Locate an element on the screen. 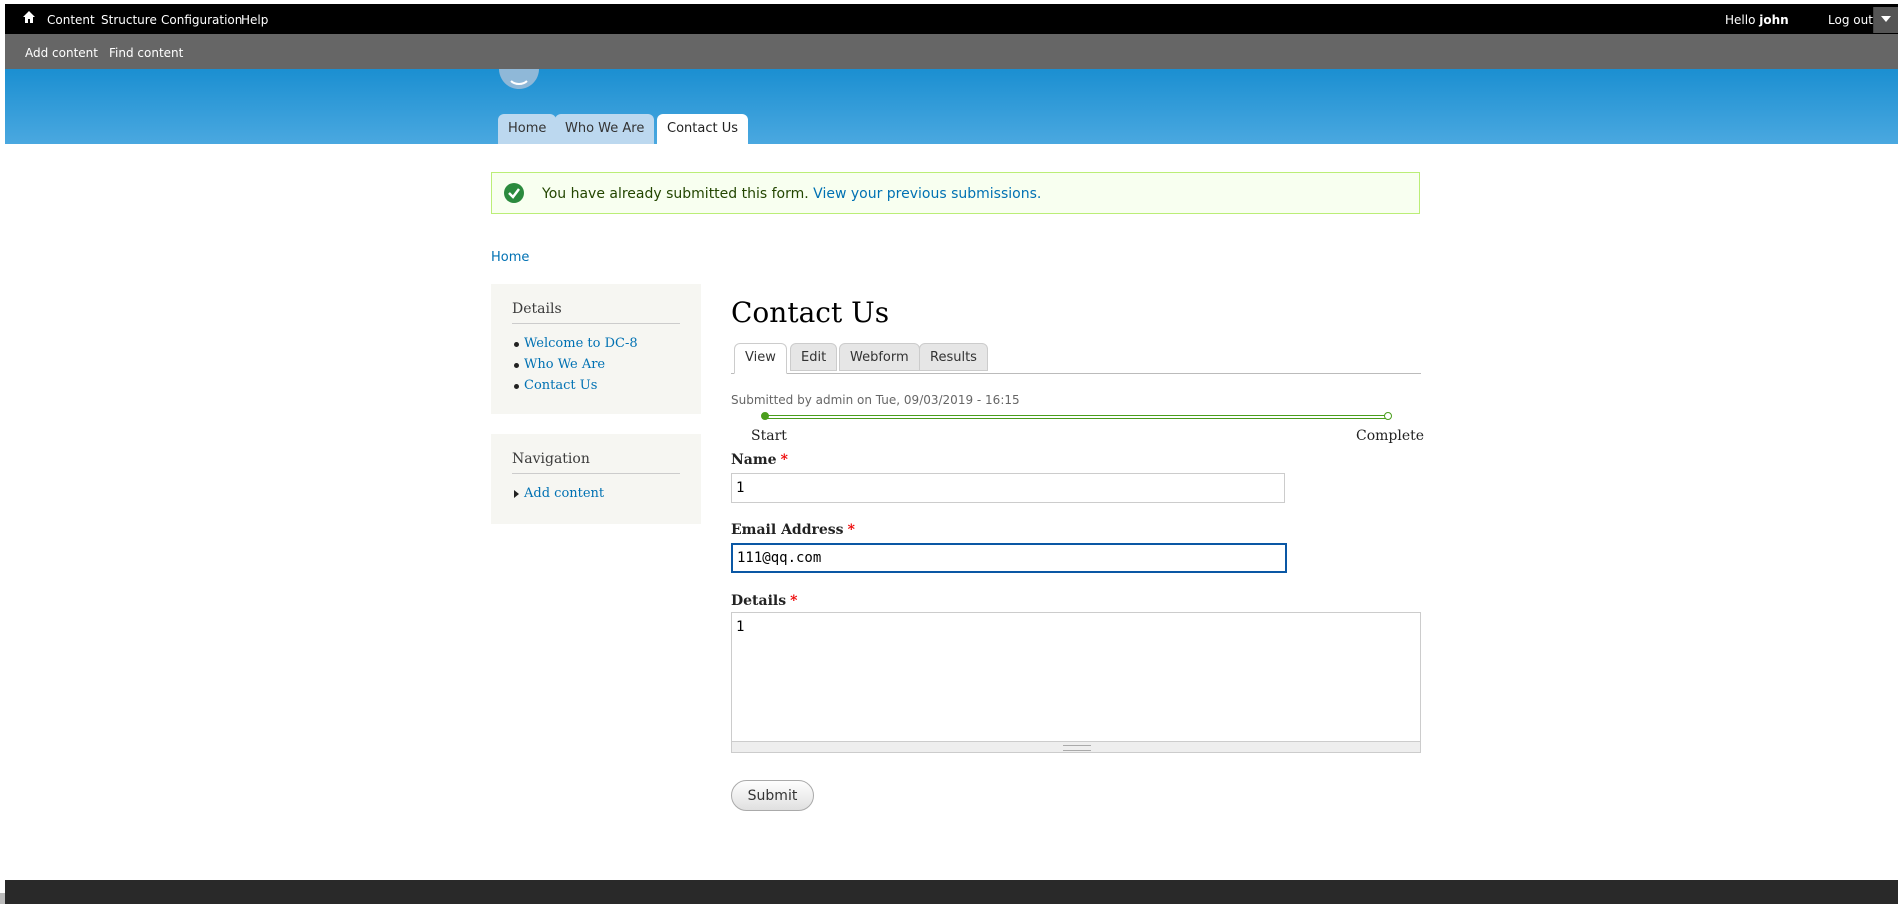  details-menu: Welcome to DC-8 Who We Are Contact Us is located at coordinates (575, 367).